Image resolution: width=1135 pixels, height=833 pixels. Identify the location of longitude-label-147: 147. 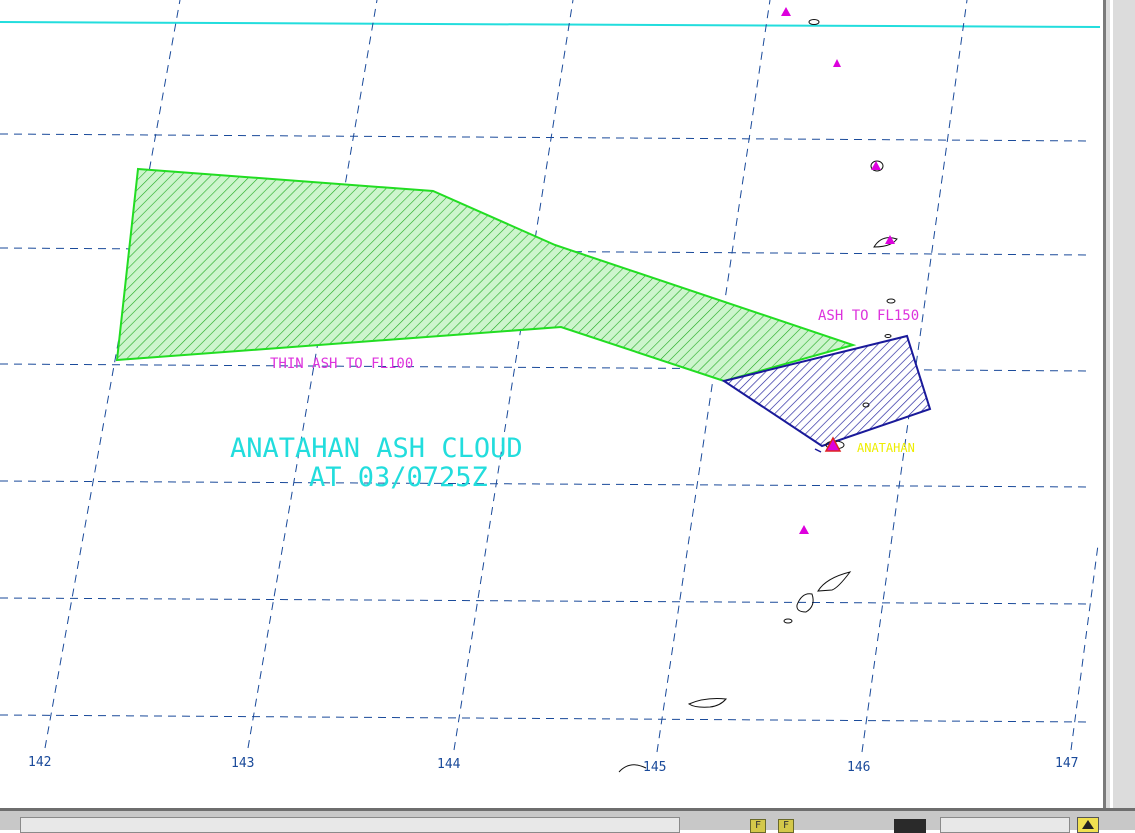
(1066, 763).